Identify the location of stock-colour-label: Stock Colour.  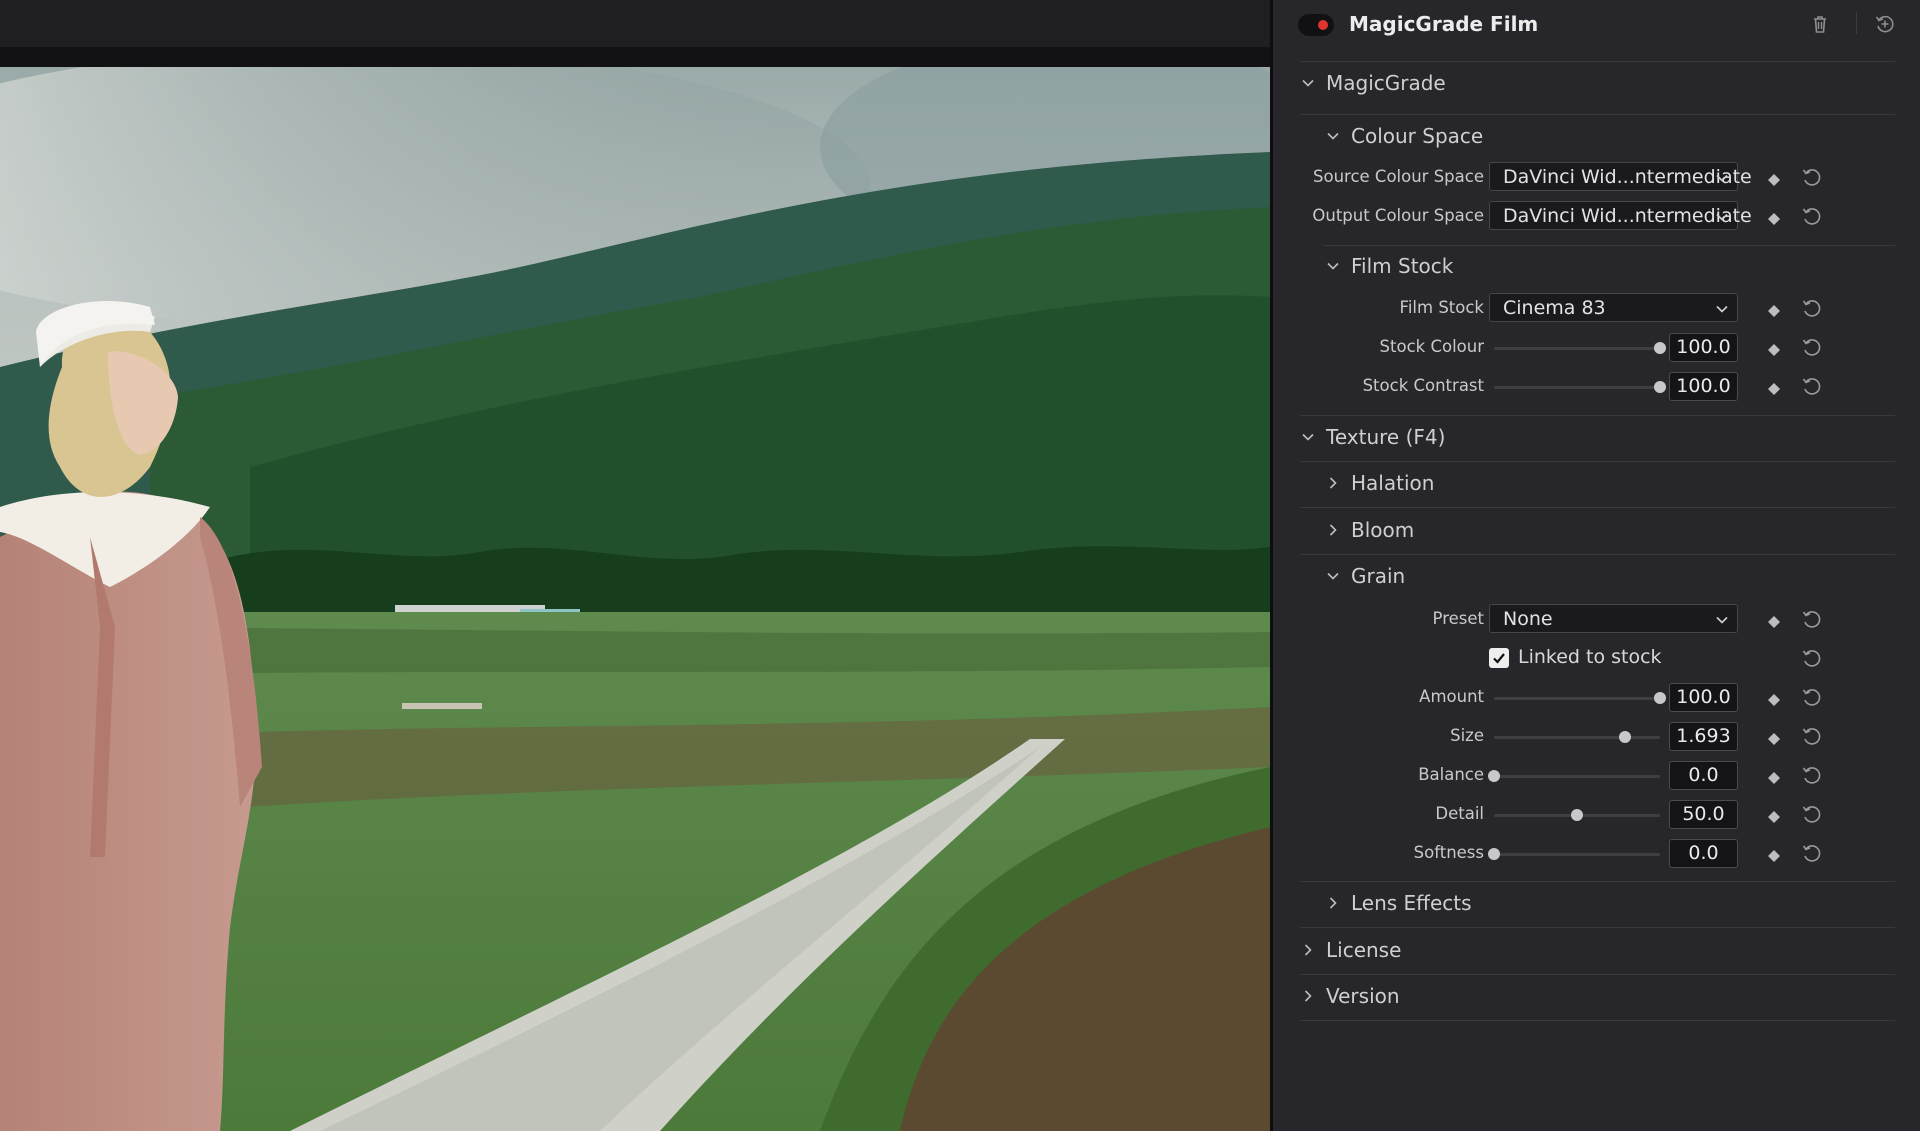
(1431, 346).